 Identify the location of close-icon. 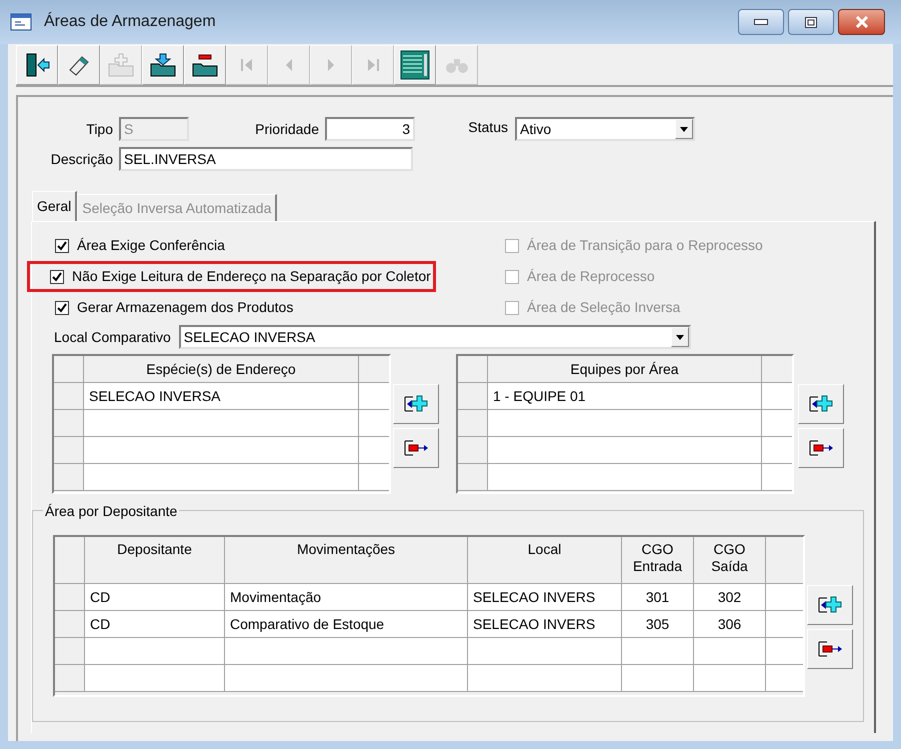
(861, 22).